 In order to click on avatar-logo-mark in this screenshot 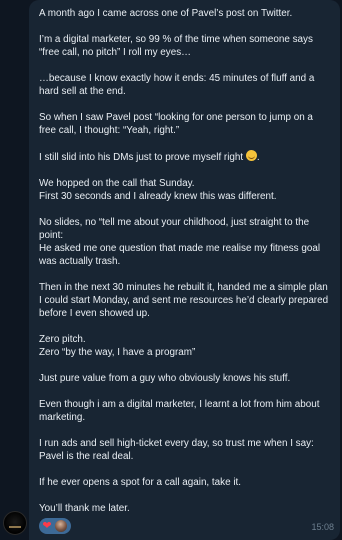, I will do `click(15, 527)`.